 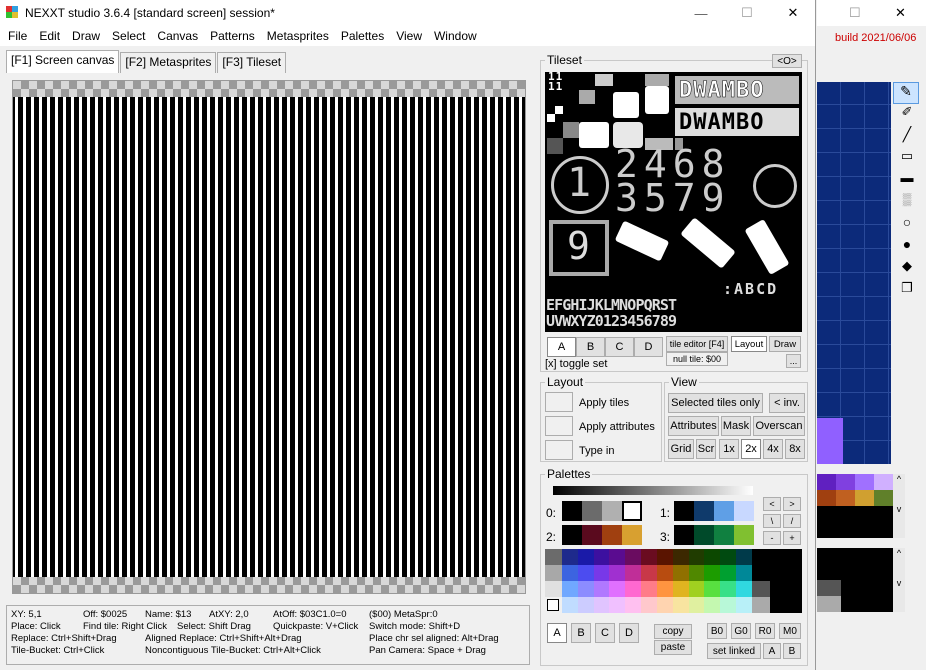 I want to click on overscan-button: Overscan, so click(x=779, y=426).